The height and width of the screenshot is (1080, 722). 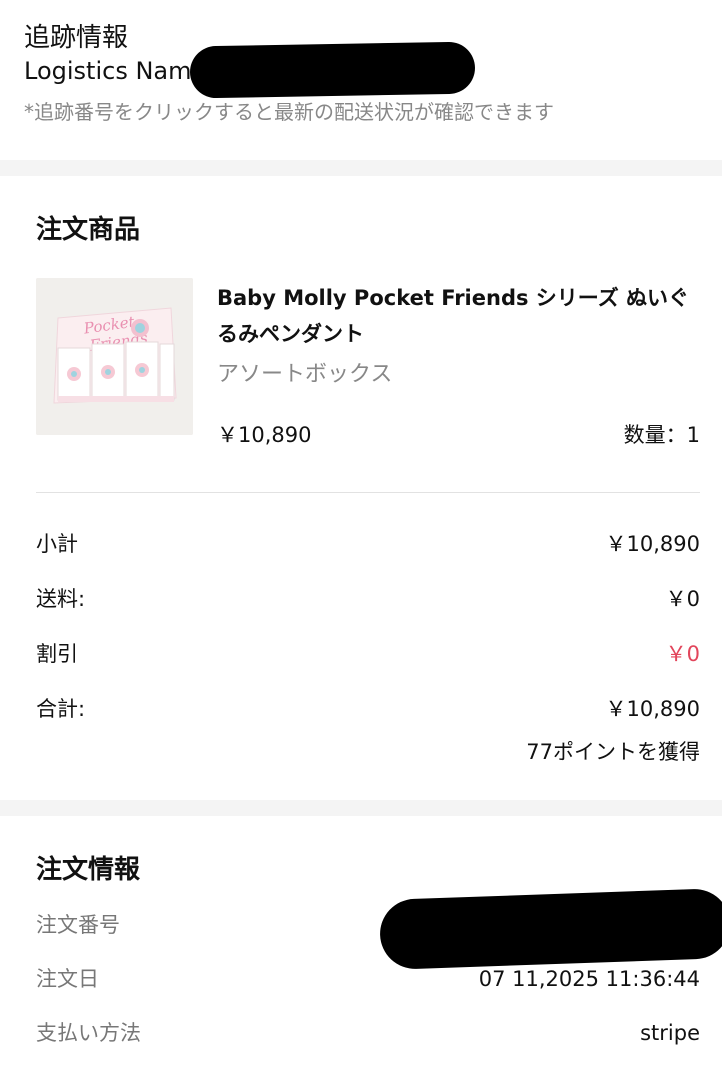 What do you see at coordinates (88, 230) in the screenshot?
I see `order-items-title: 注文商品` at bounding box center [88, 230].